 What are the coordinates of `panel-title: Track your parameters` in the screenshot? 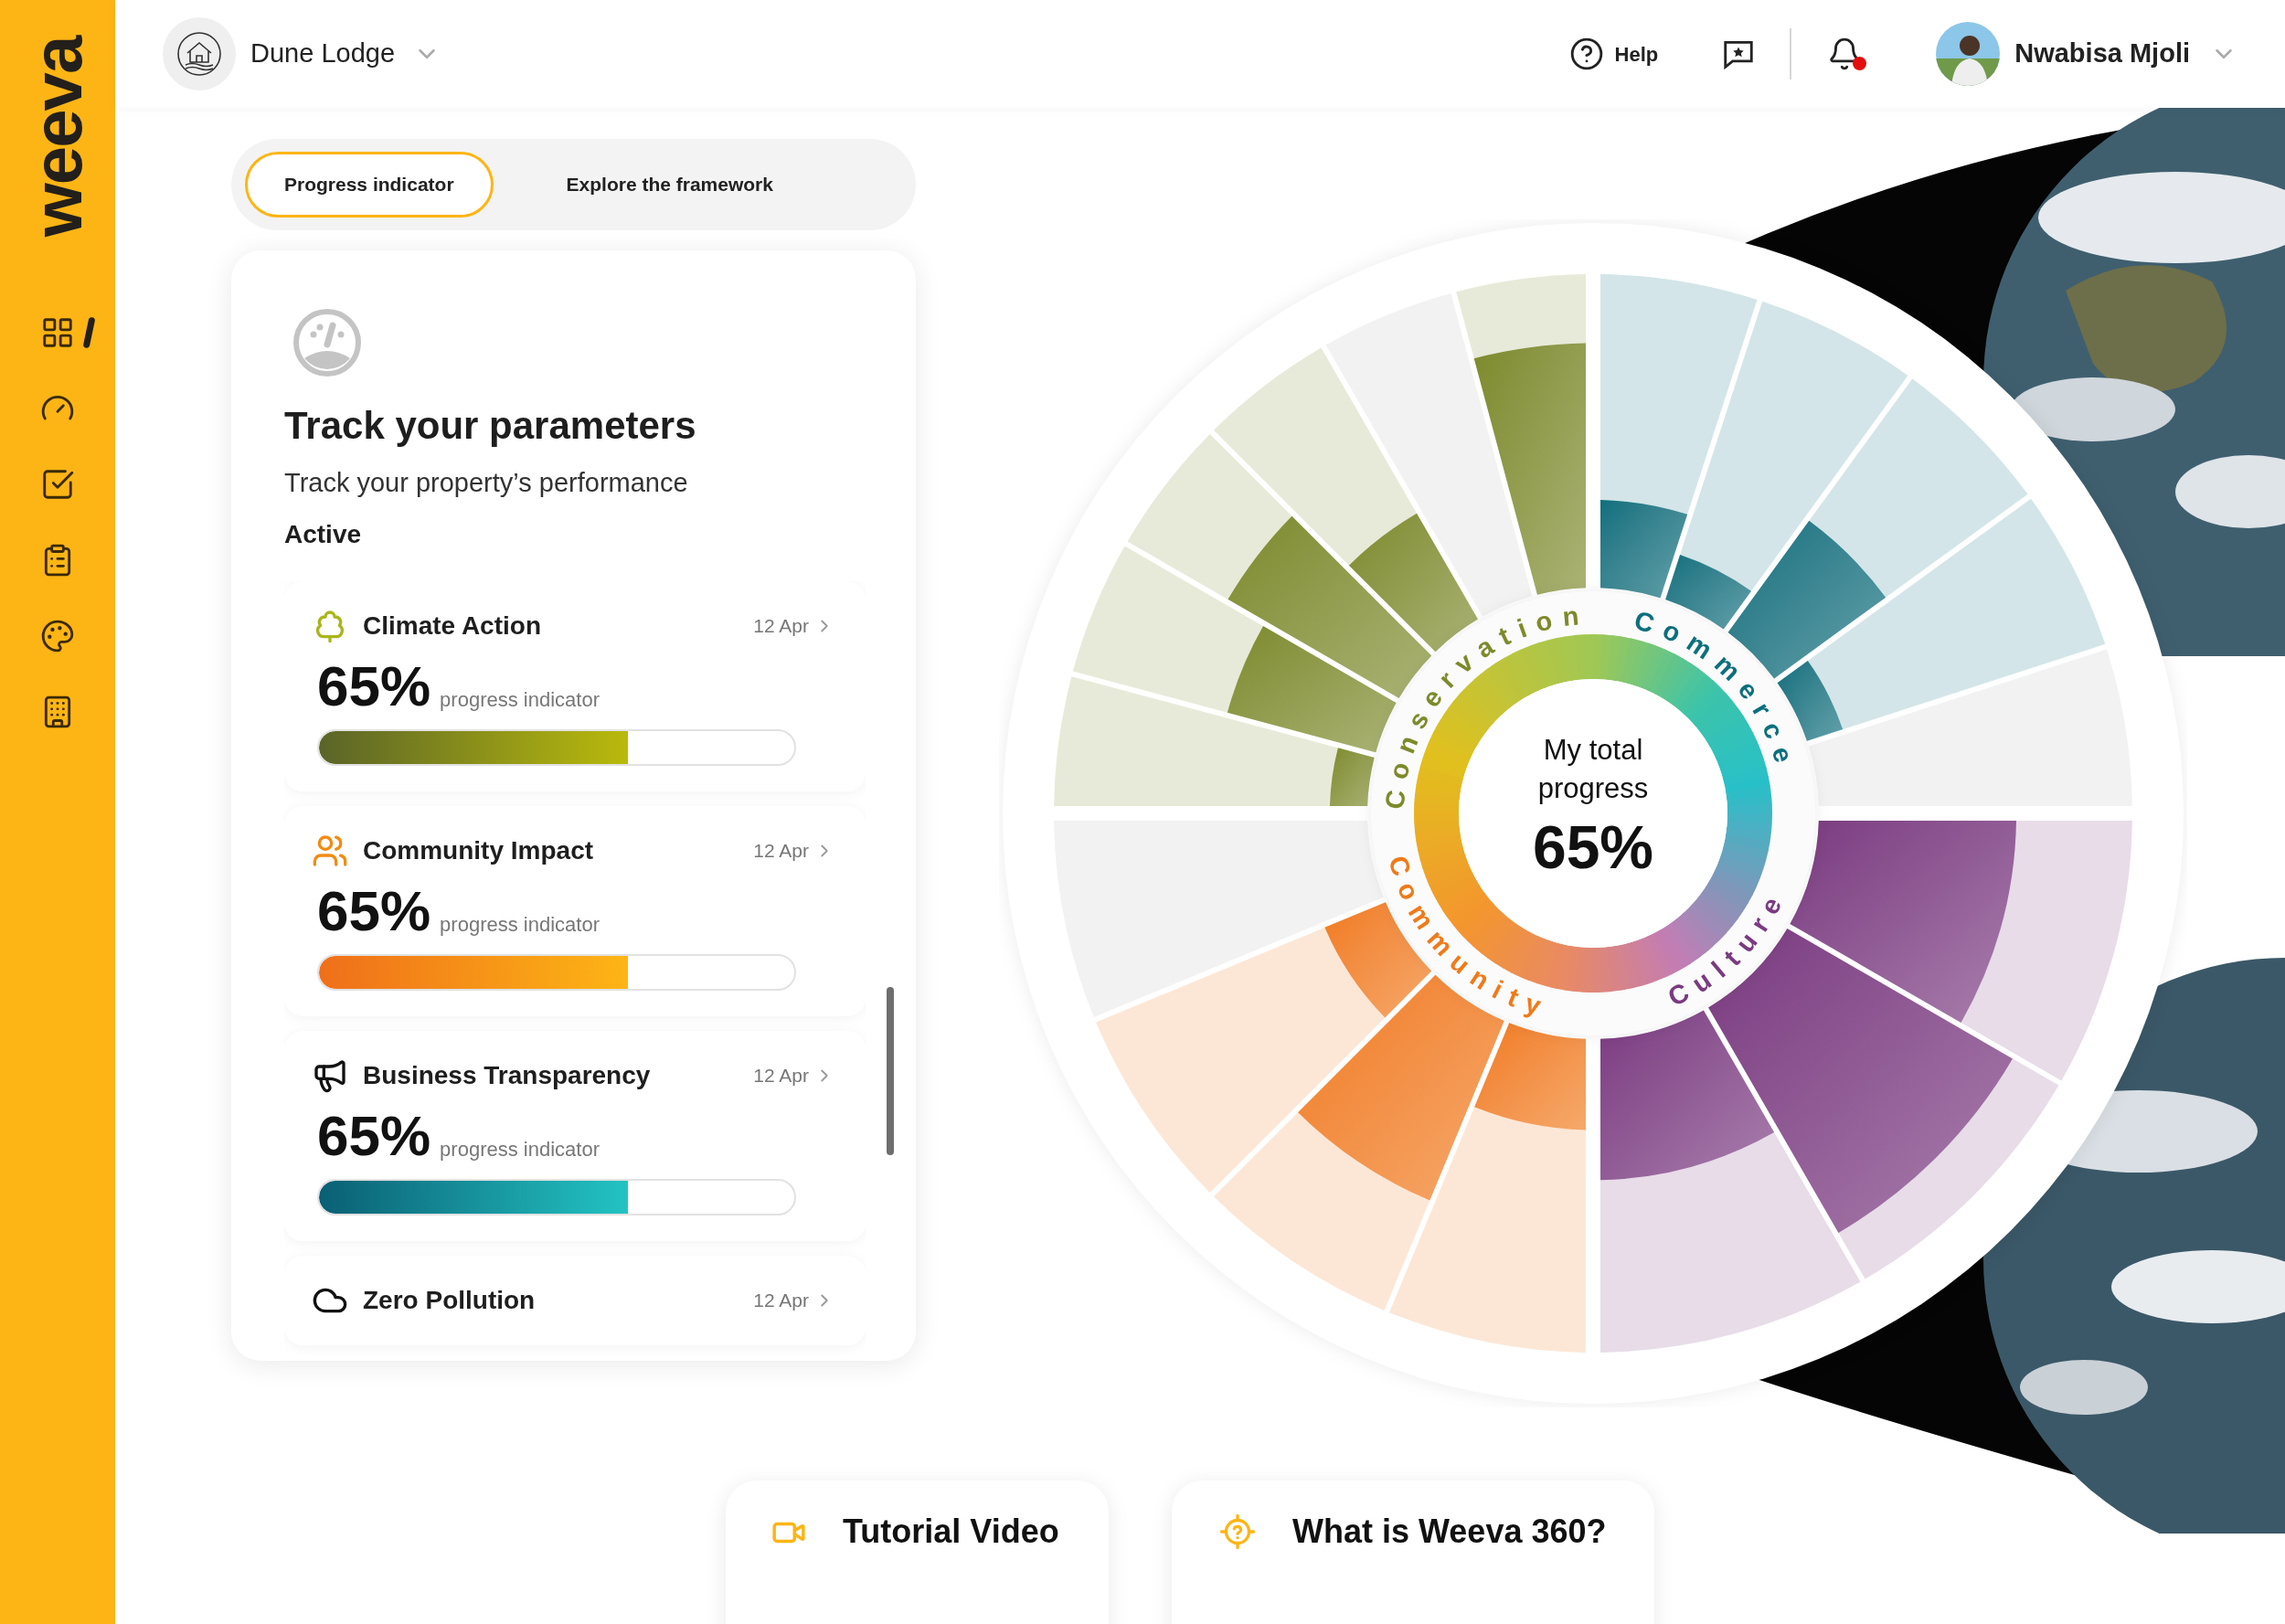 It's located at (490, 426).